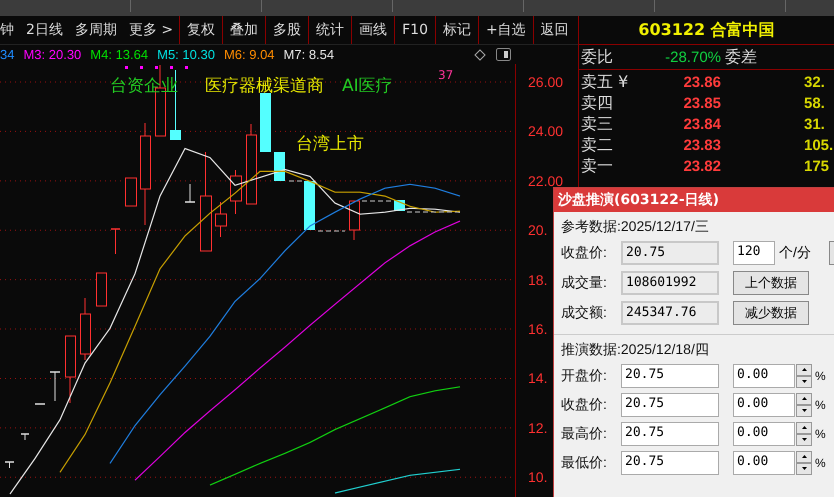  What do you see at coordinates (330, 30) in the screenshot?
I see `toolbar-button: 统计` at bounding box center [330, 30].